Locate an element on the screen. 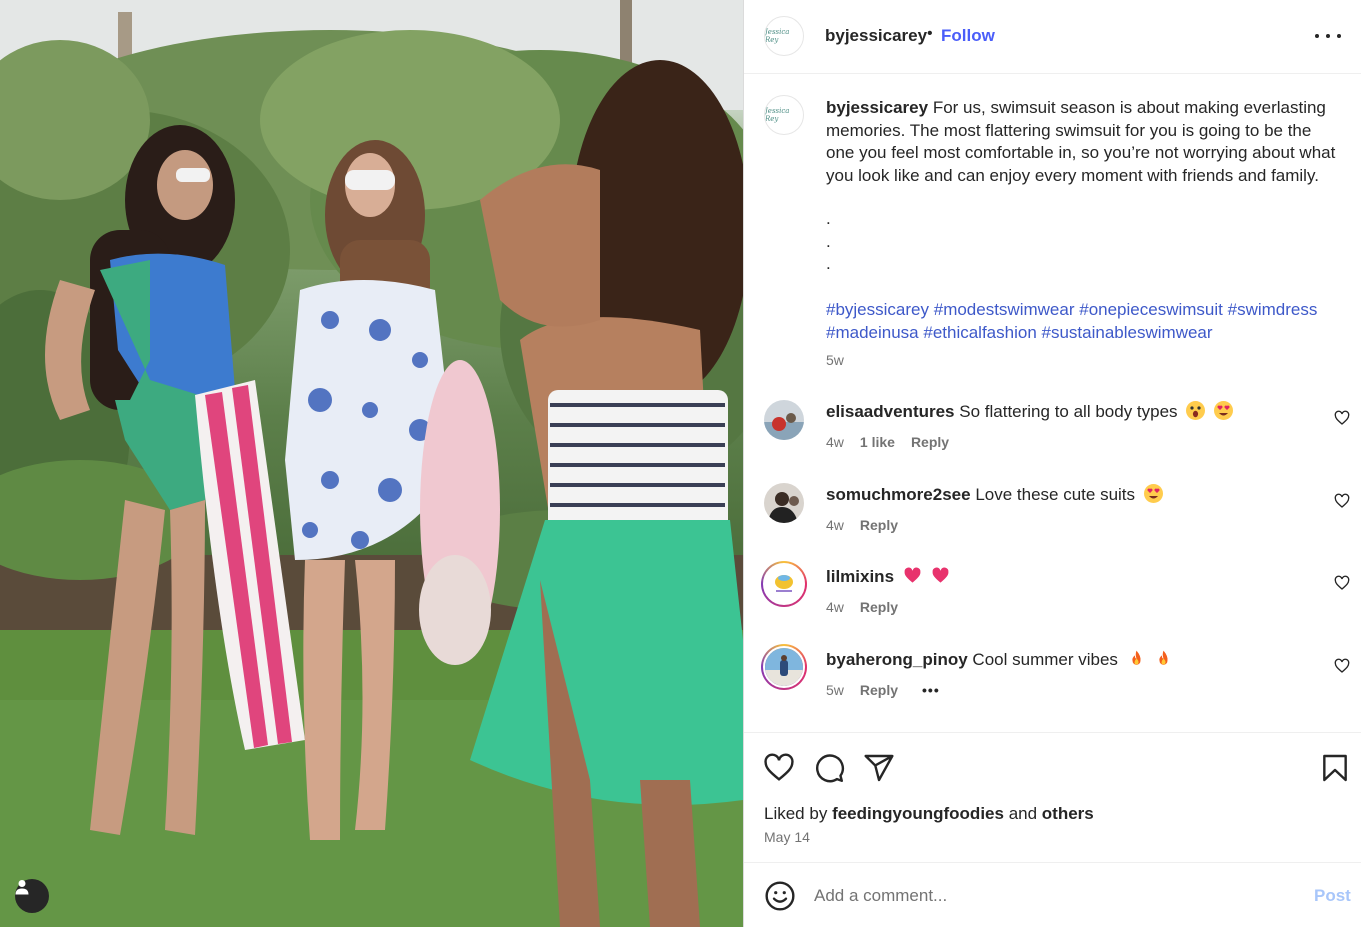  hashtag-link: #madeinusa is located at coordinates (872, 332).